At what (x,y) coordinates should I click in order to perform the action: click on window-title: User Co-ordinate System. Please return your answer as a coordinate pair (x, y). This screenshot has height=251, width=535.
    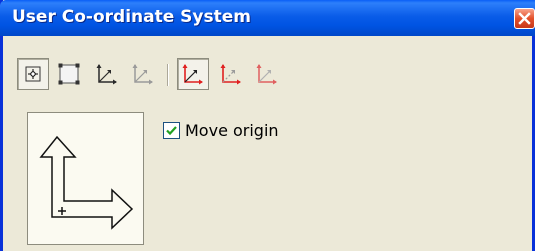
    Looking at the image, I should click on (131, 17).